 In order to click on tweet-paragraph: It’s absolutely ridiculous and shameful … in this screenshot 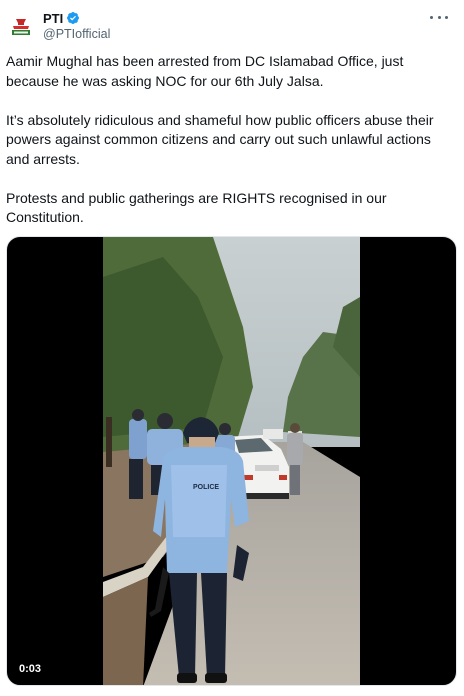, I will do `click(220, 139)`.